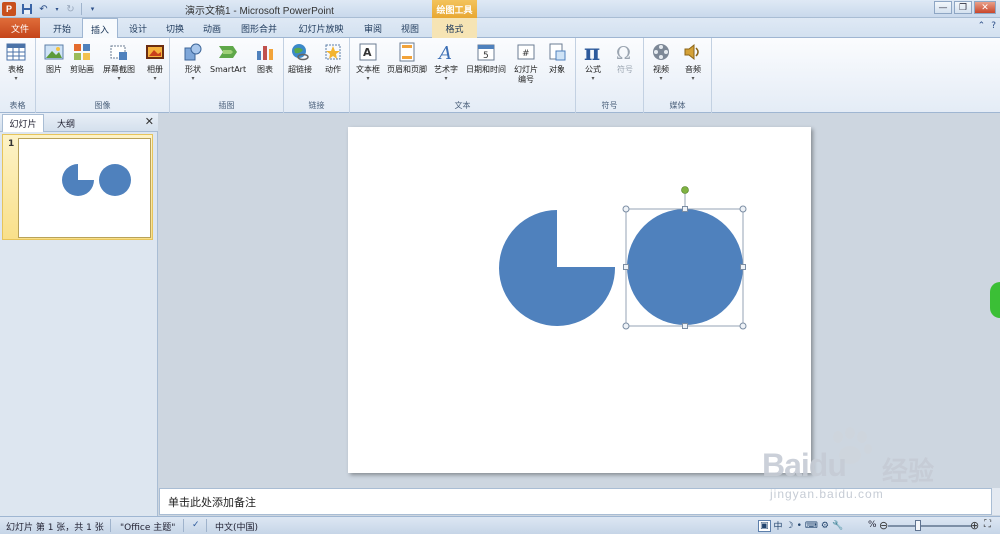 This screenshot has width=1000, height=534. I want to click on header-footer-button-label: 页眉和页脚, so click(407, 69).